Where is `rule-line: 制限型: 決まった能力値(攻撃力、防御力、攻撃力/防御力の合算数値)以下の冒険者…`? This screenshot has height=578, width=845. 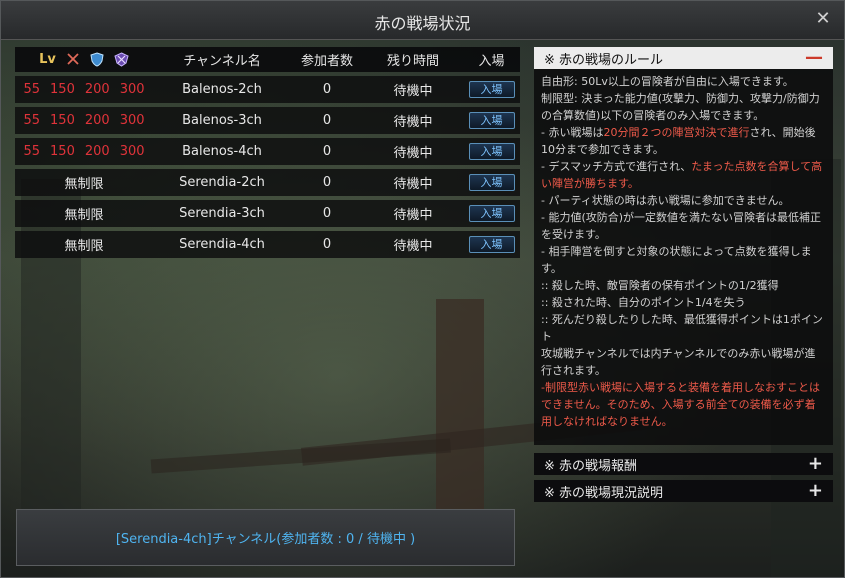
rule-line: 制限型: 決まった能力値(攻撃力、防御力、攻撃力/防御力の合算数値)以下の冒険者… is located at coordinates (683, 107).